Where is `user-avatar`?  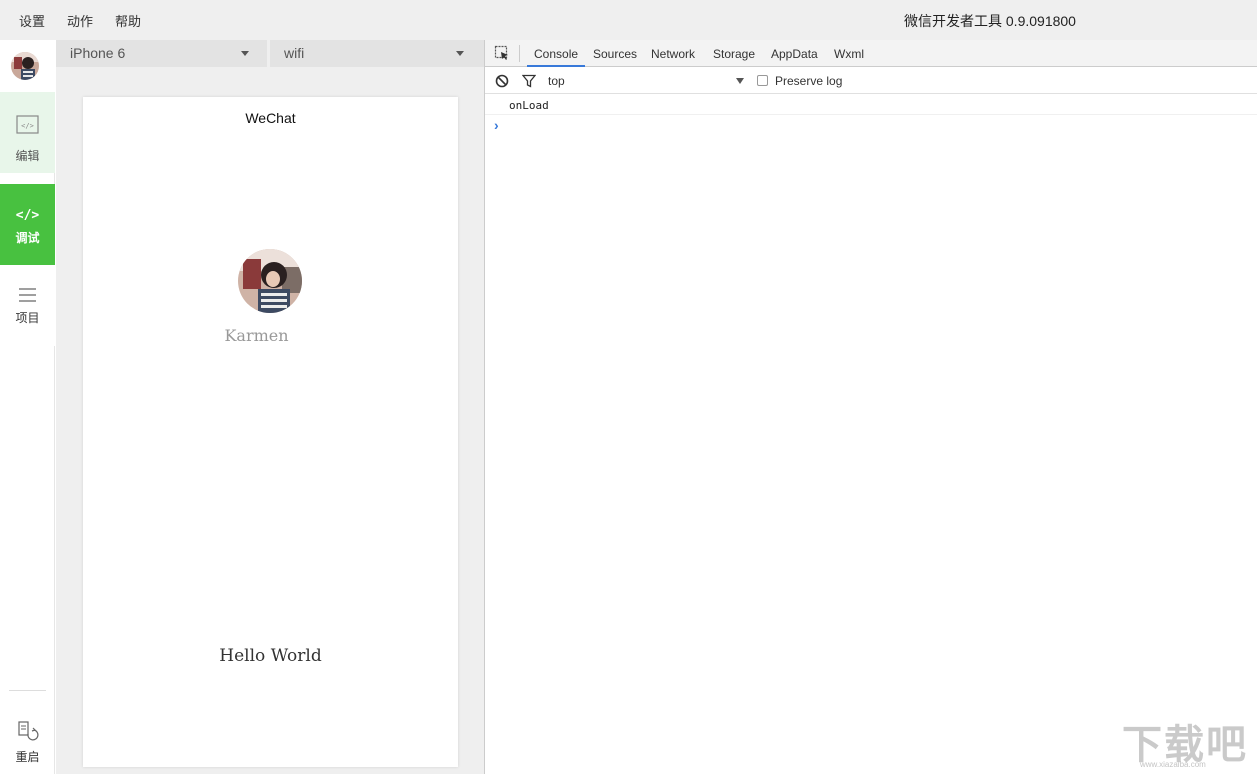
user-avatar is located at coordinates (270, 281).